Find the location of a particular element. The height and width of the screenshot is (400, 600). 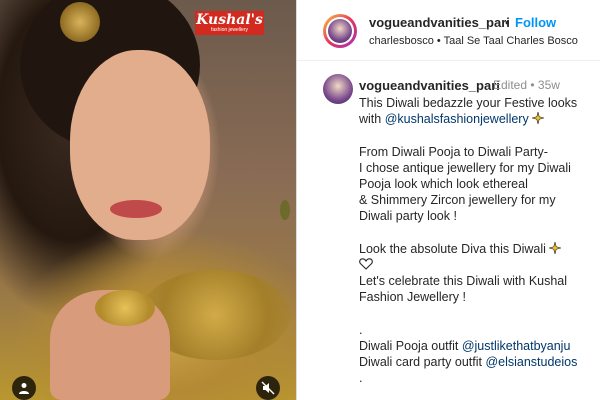

avatar-ring is located at coordinates (340, 31).